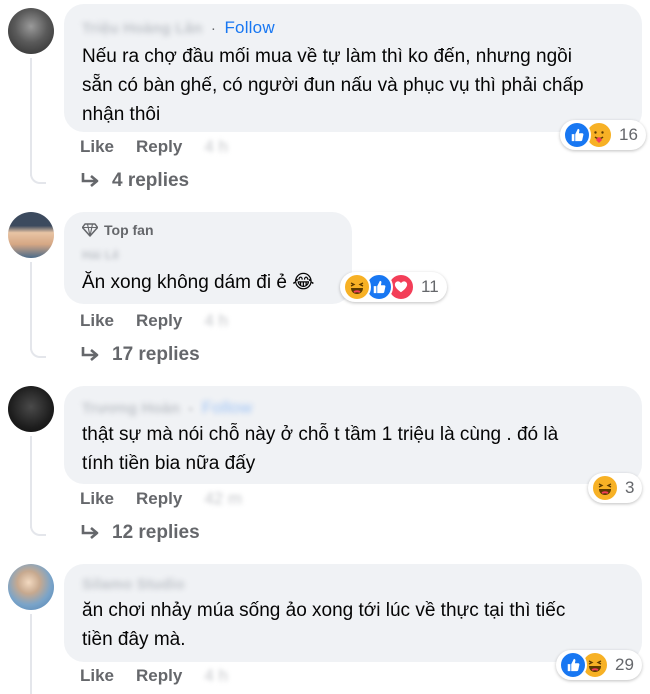 Image resolution: width=650 pixels, height=694 pixels. I want to click on comment-author-line: Hải Lê, so click(100, 255).